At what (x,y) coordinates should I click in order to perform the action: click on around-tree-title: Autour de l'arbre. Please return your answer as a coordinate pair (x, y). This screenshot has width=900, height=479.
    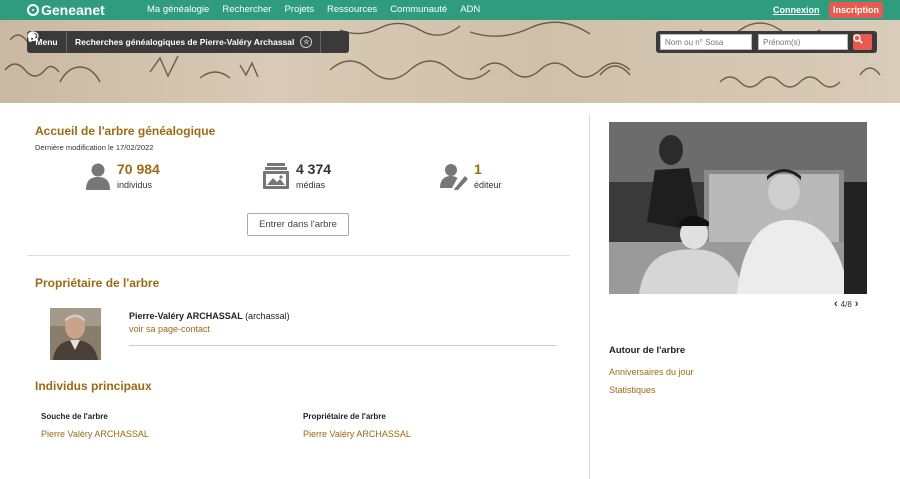
    Looking at the image, I should click on (647, 350).